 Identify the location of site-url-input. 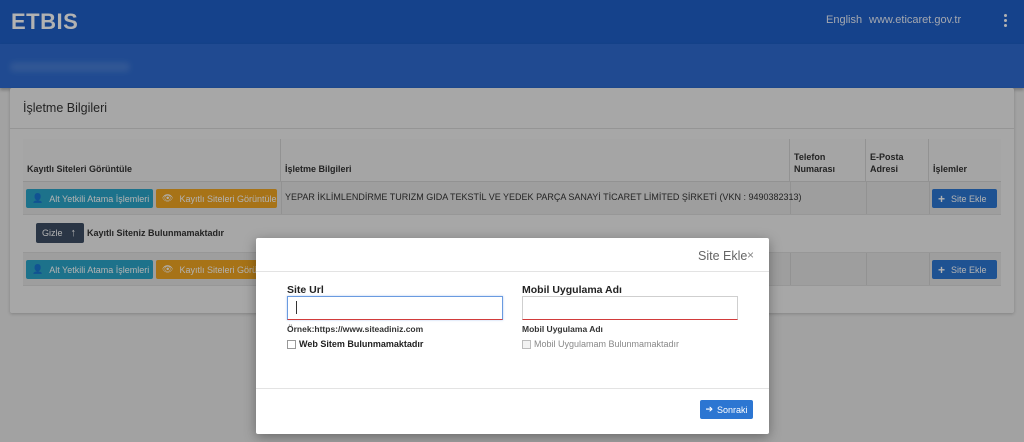
(395, 308).